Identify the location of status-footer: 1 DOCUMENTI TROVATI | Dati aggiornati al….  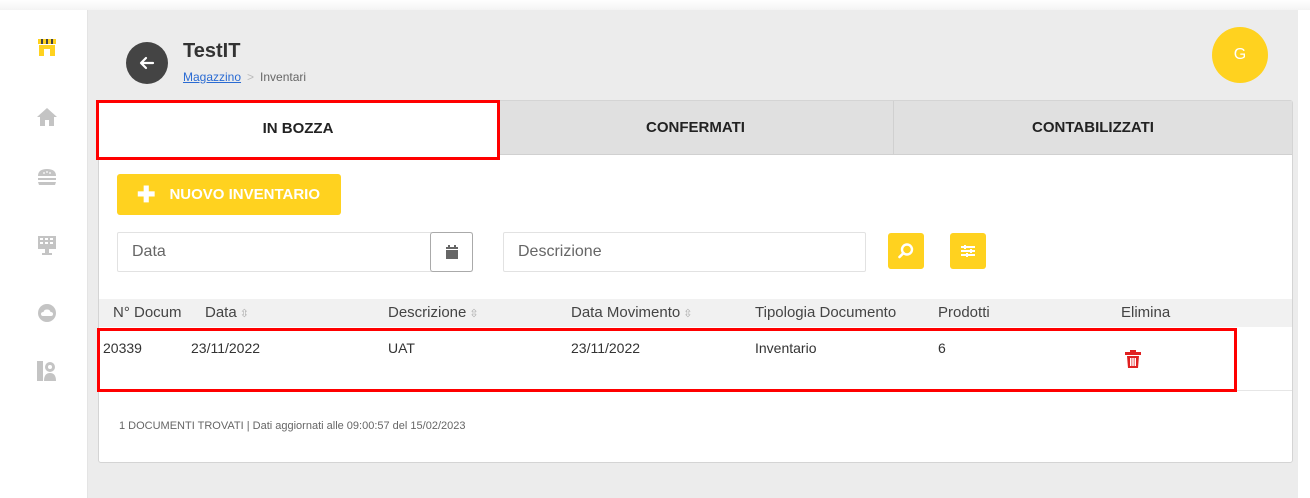
(292, 426).